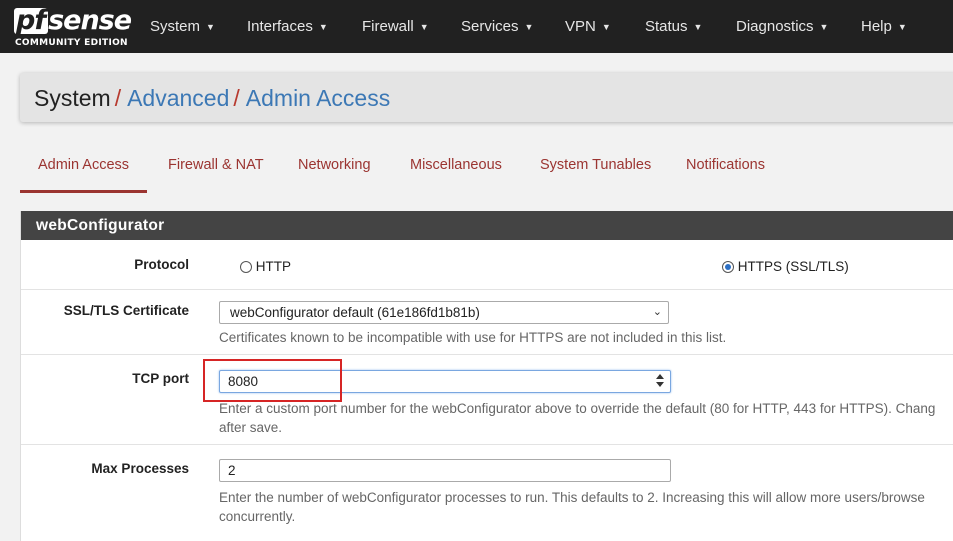  Describe the element at coordinates (161, 264) in the screenshot. I see `protocol-label: Protocol` at that location.